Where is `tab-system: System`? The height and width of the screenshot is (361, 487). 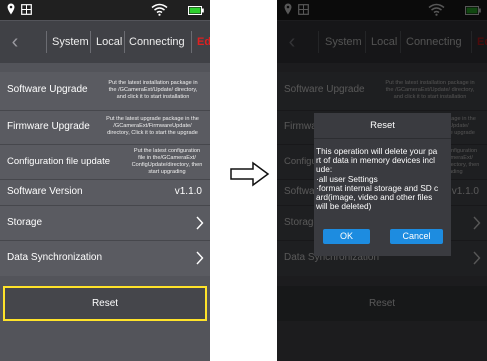
tab-system: System is located at coordinates (70, 42).